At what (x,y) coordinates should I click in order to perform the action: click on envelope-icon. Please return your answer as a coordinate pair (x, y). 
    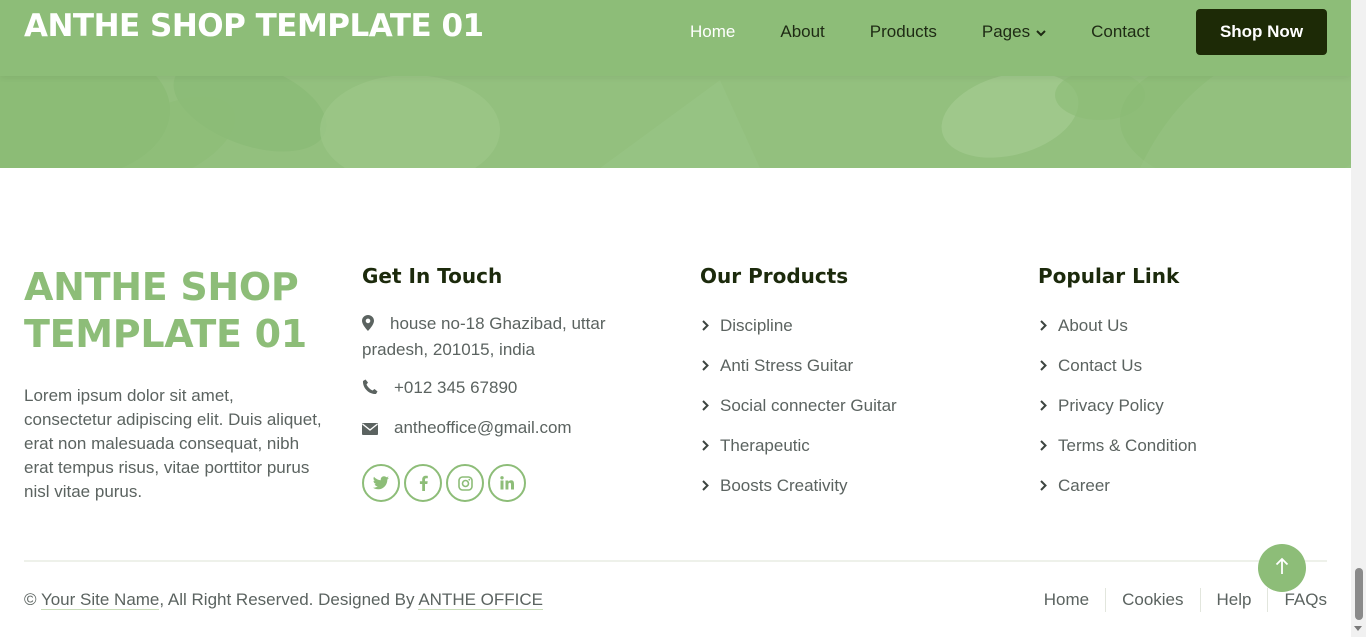
    Looking at the image, I should click on (378, 430).